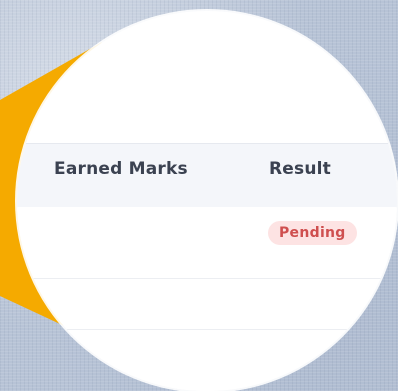 This screenshot has height=391, width=398. Describe the element at coordinates (312, 233) in the screenshot. I see `status-badge-pending: Pending` at that location.